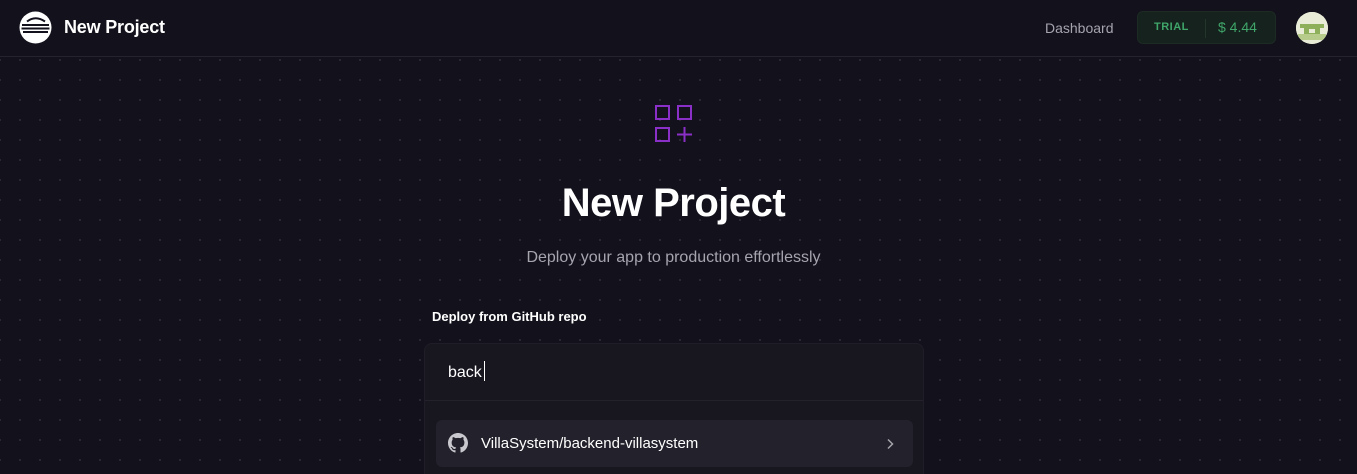 The height and width of the screenshot is (474, 1357). What do you see at coordinates (114, 27) in the screenshot?
I see `project-title: New Project` at bounding box center [114, 27].